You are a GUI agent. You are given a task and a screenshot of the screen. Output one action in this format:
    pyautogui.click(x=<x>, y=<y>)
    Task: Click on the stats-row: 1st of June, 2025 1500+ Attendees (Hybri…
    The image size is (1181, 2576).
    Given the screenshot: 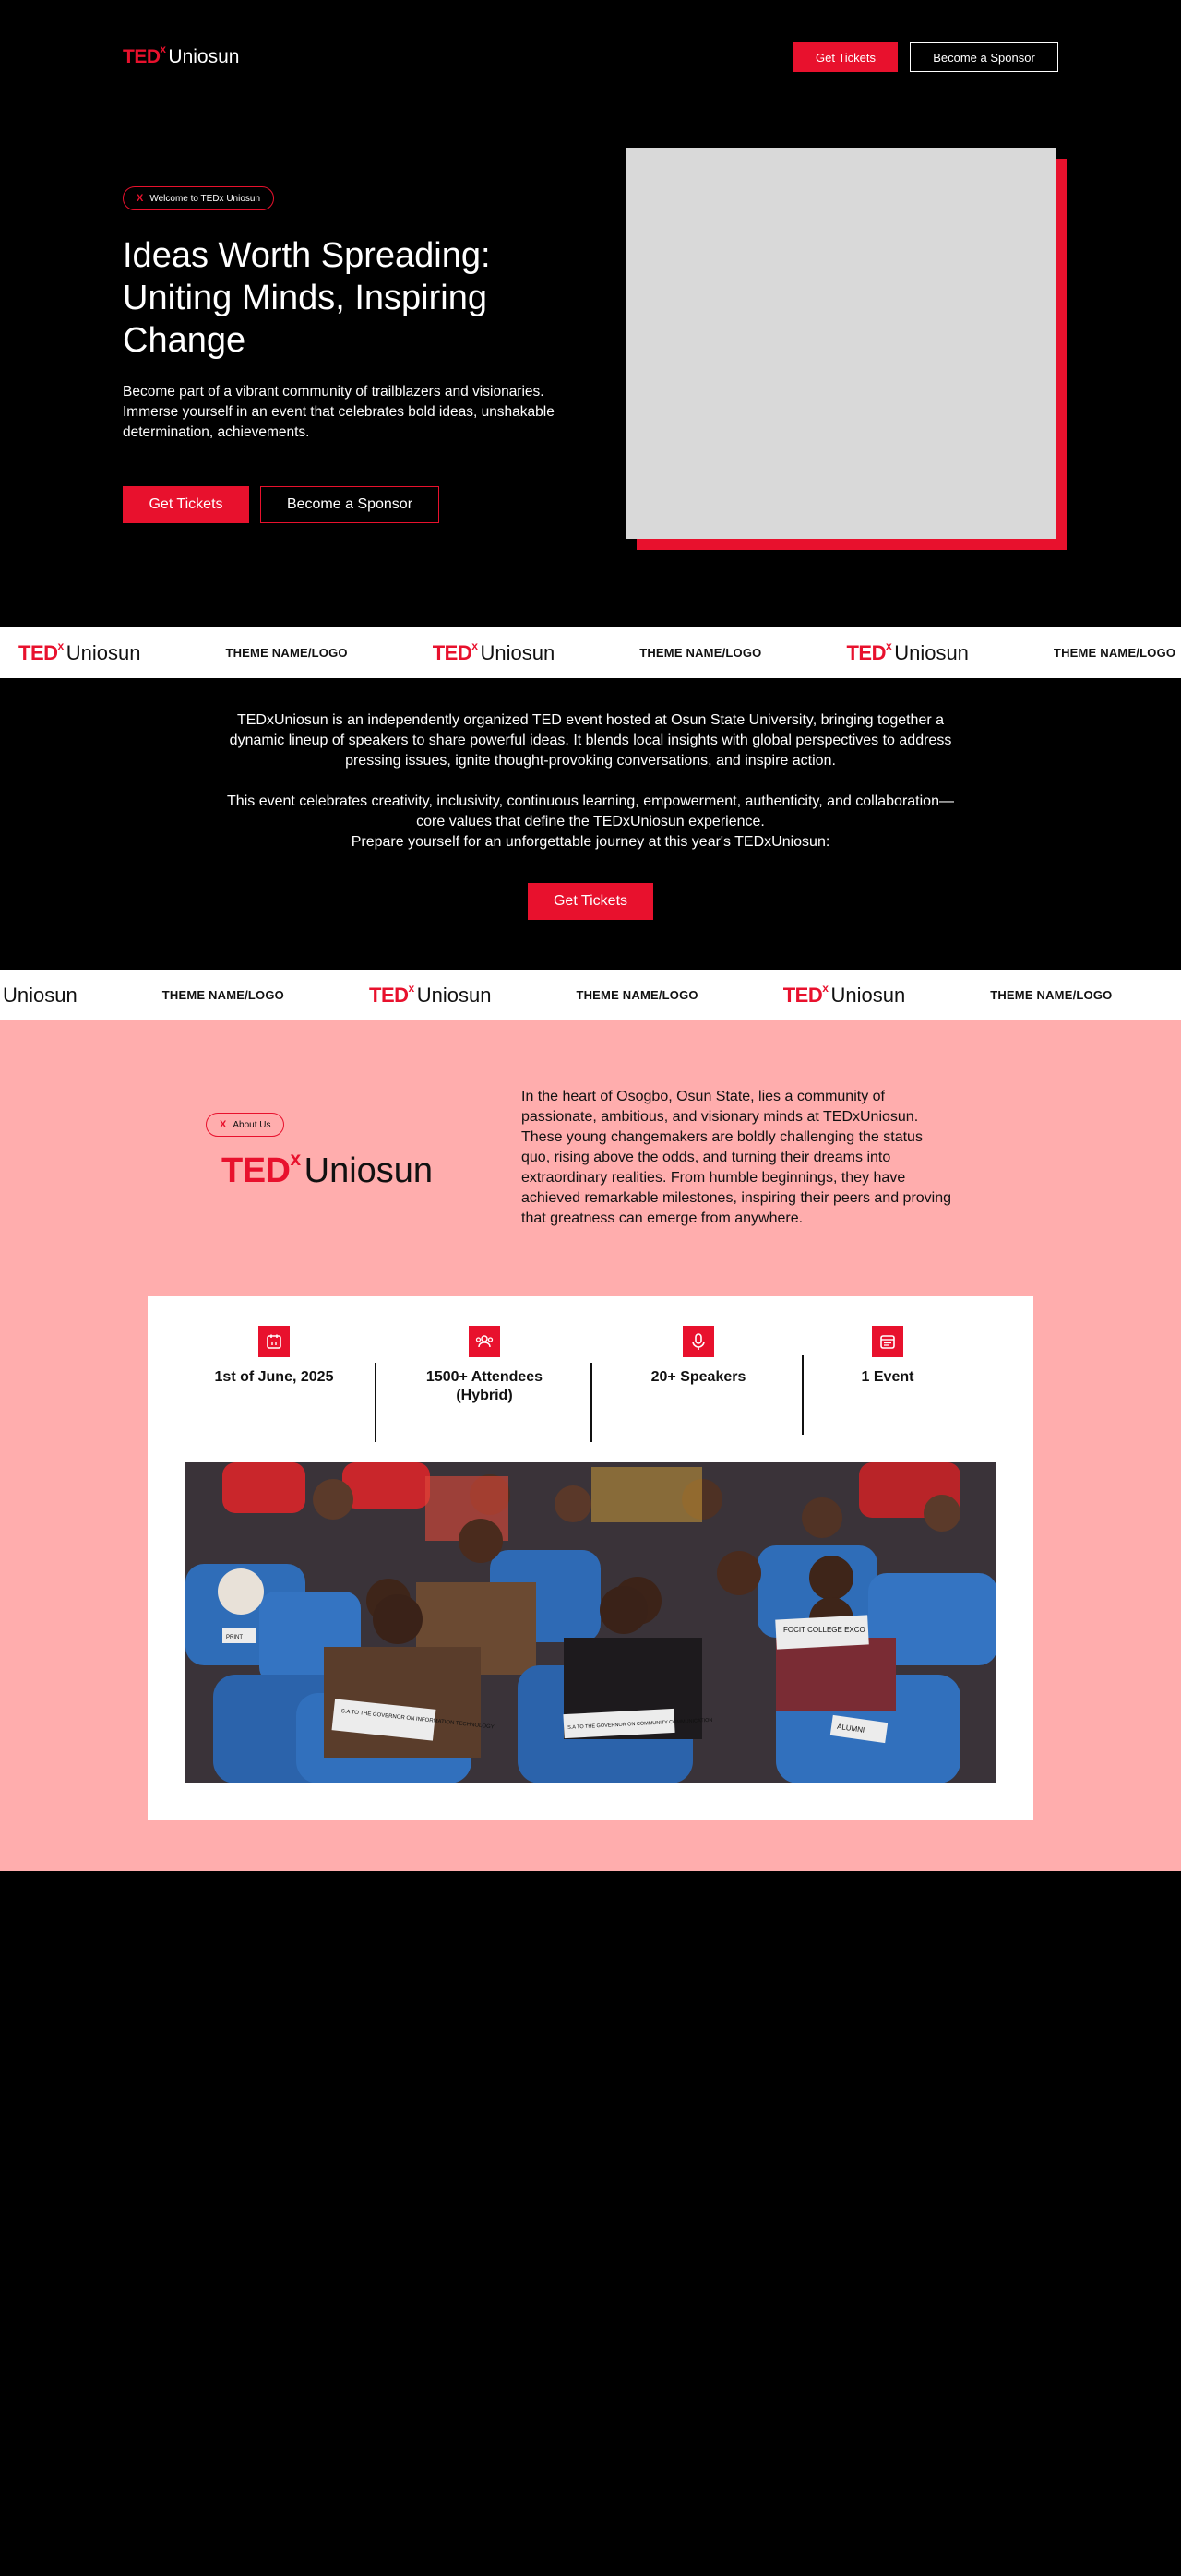 What is the action you would take?
    pyautogui.click(x=590, y=1384)
    